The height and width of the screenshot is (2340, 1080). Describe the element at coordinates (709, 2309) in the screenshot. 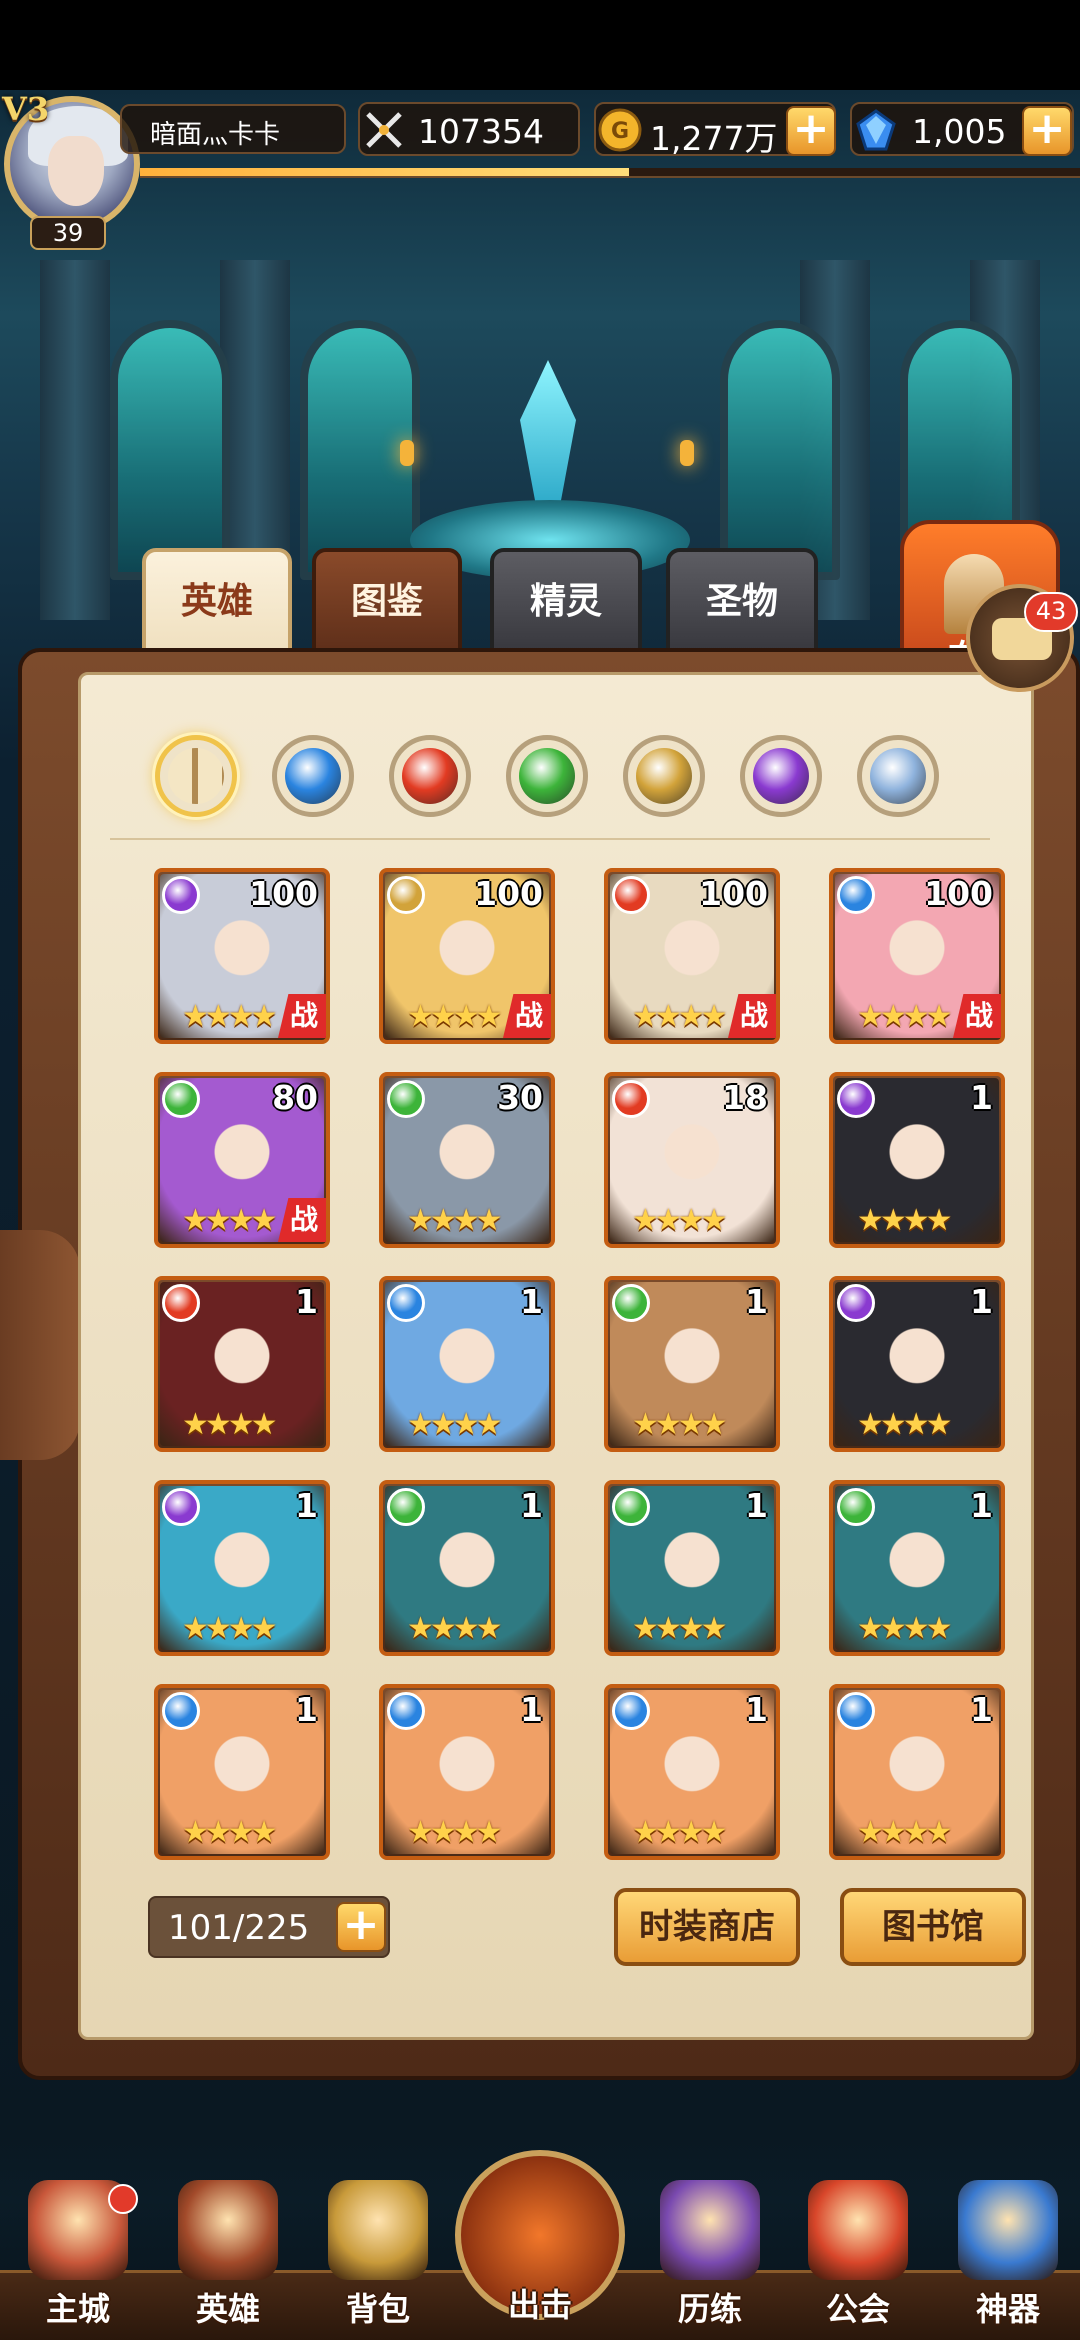

I see `nav-label: 历练` at that location.